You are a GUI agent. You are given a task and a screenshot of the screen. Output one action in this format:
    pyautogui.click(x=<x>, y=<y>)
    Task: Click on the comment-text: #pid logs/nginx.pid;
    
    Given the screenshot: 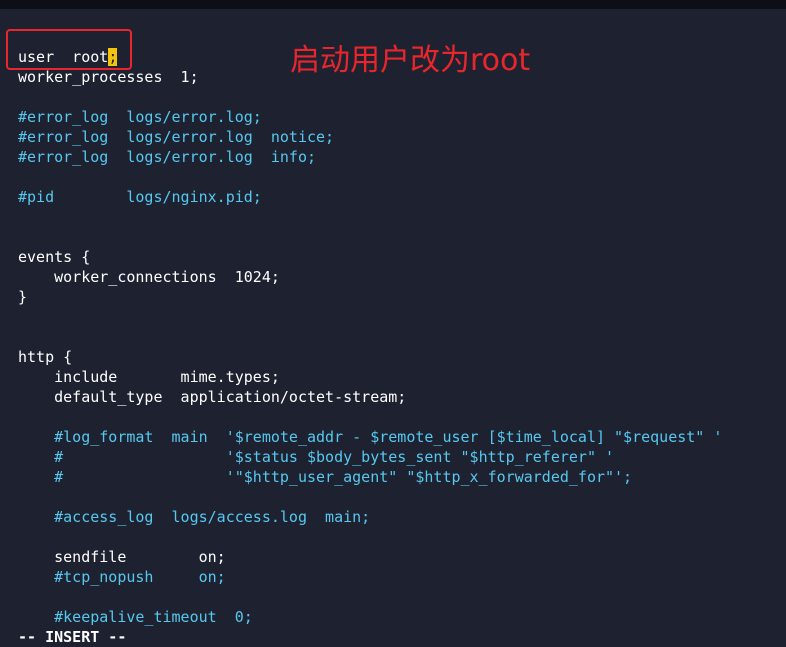 What is the action you would take?
    pyautogui.click(x=140, y=197)
    